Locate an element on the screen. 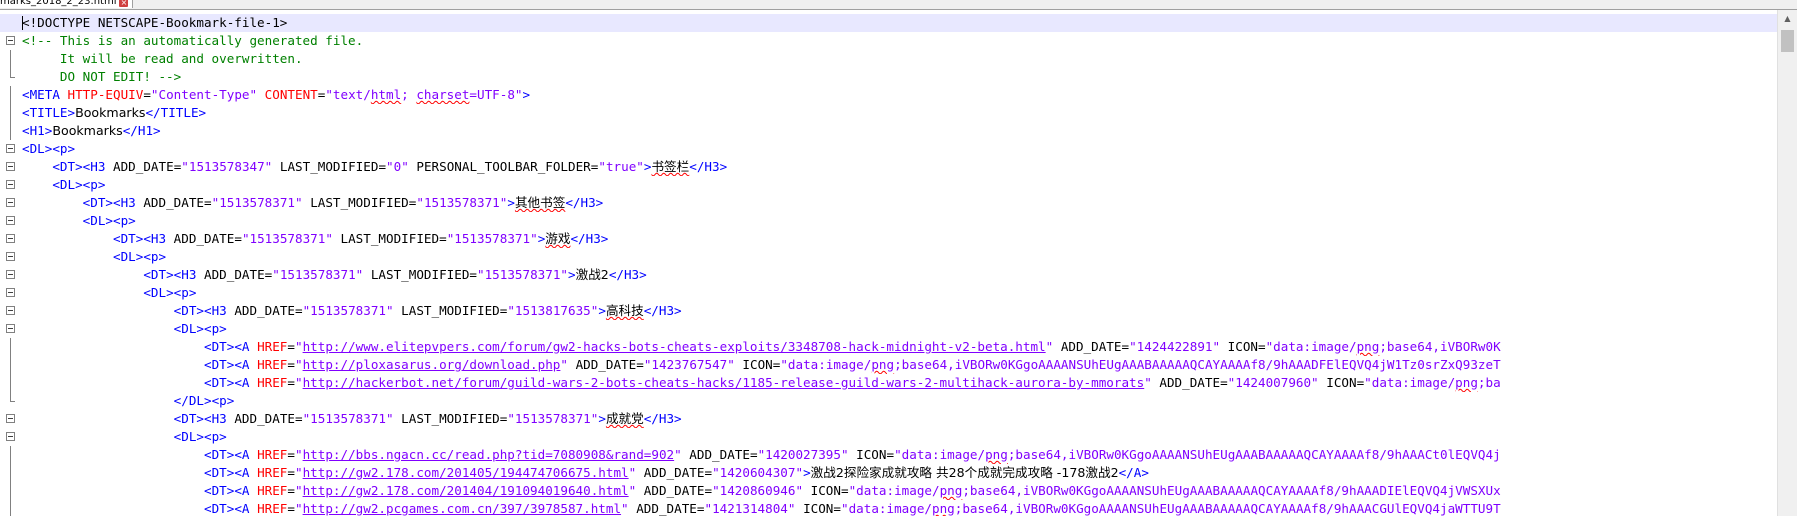 This screenshot has width=1797, height=516. code-line: <TITLE>Bookmarks</TITLE> is located at coordinates (889, 113).